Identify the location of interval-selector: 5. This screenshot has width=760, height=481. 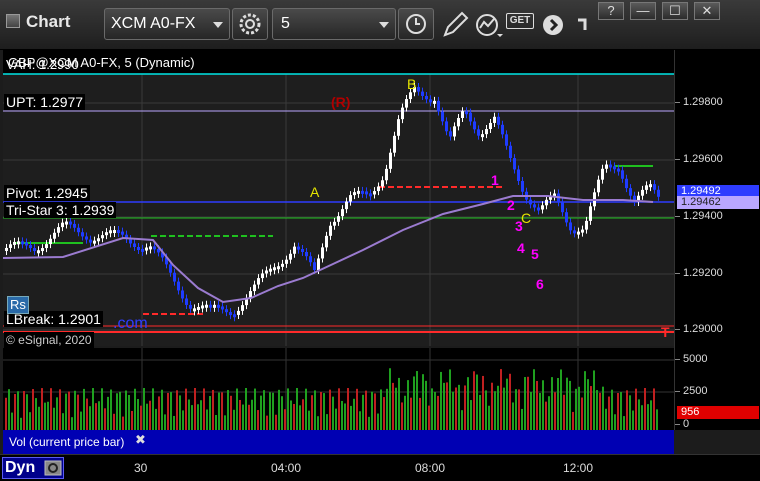
(334, 24).